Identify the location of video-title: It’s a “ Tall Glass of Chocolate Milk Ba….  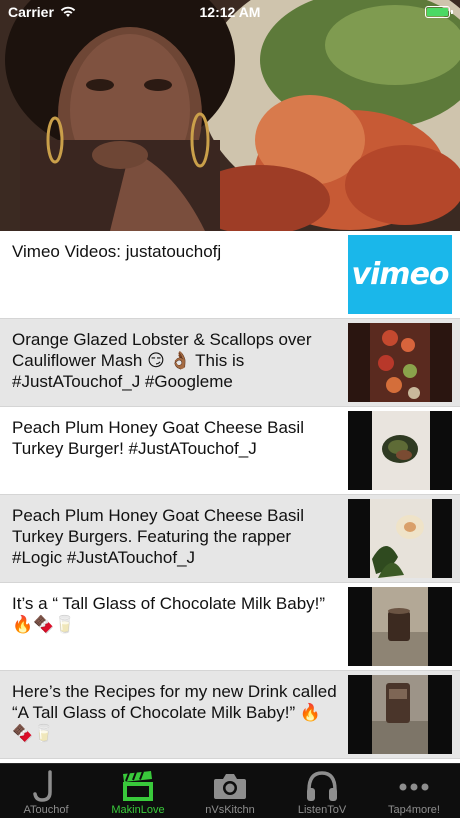
(169, 614).